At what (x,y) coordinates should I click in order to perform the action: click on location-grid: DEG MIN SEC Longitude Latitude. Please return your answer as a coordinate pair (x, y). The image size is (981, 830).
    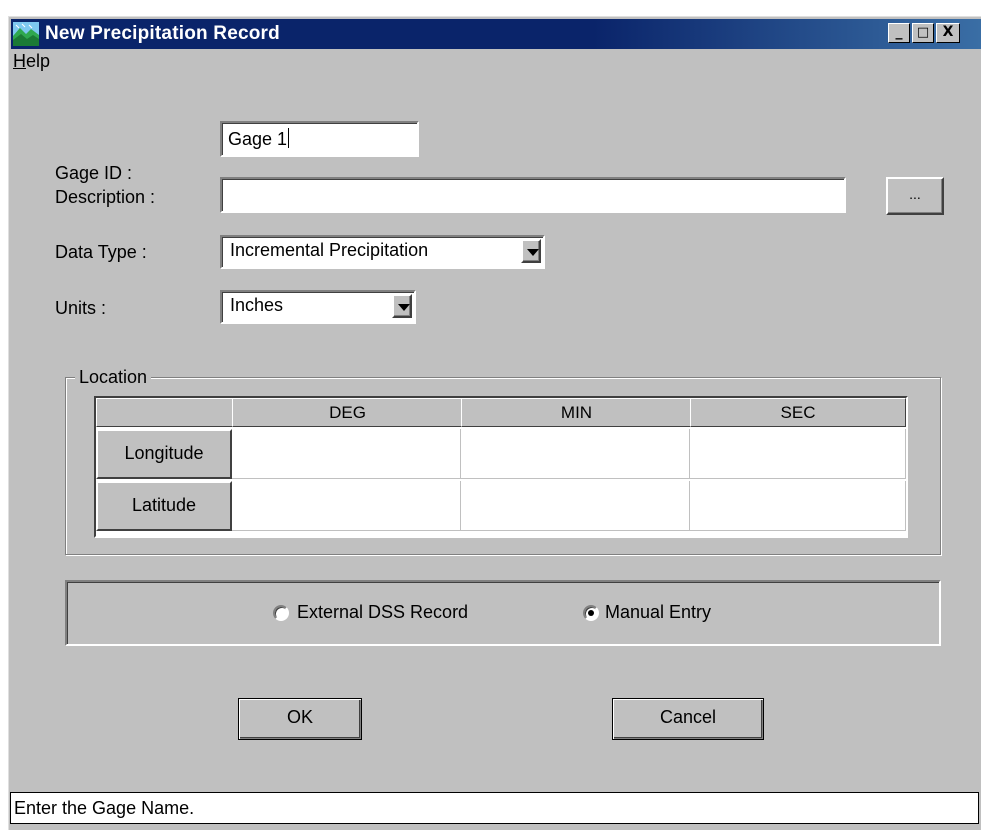
    Looking at the image, I should click on (501, 467).